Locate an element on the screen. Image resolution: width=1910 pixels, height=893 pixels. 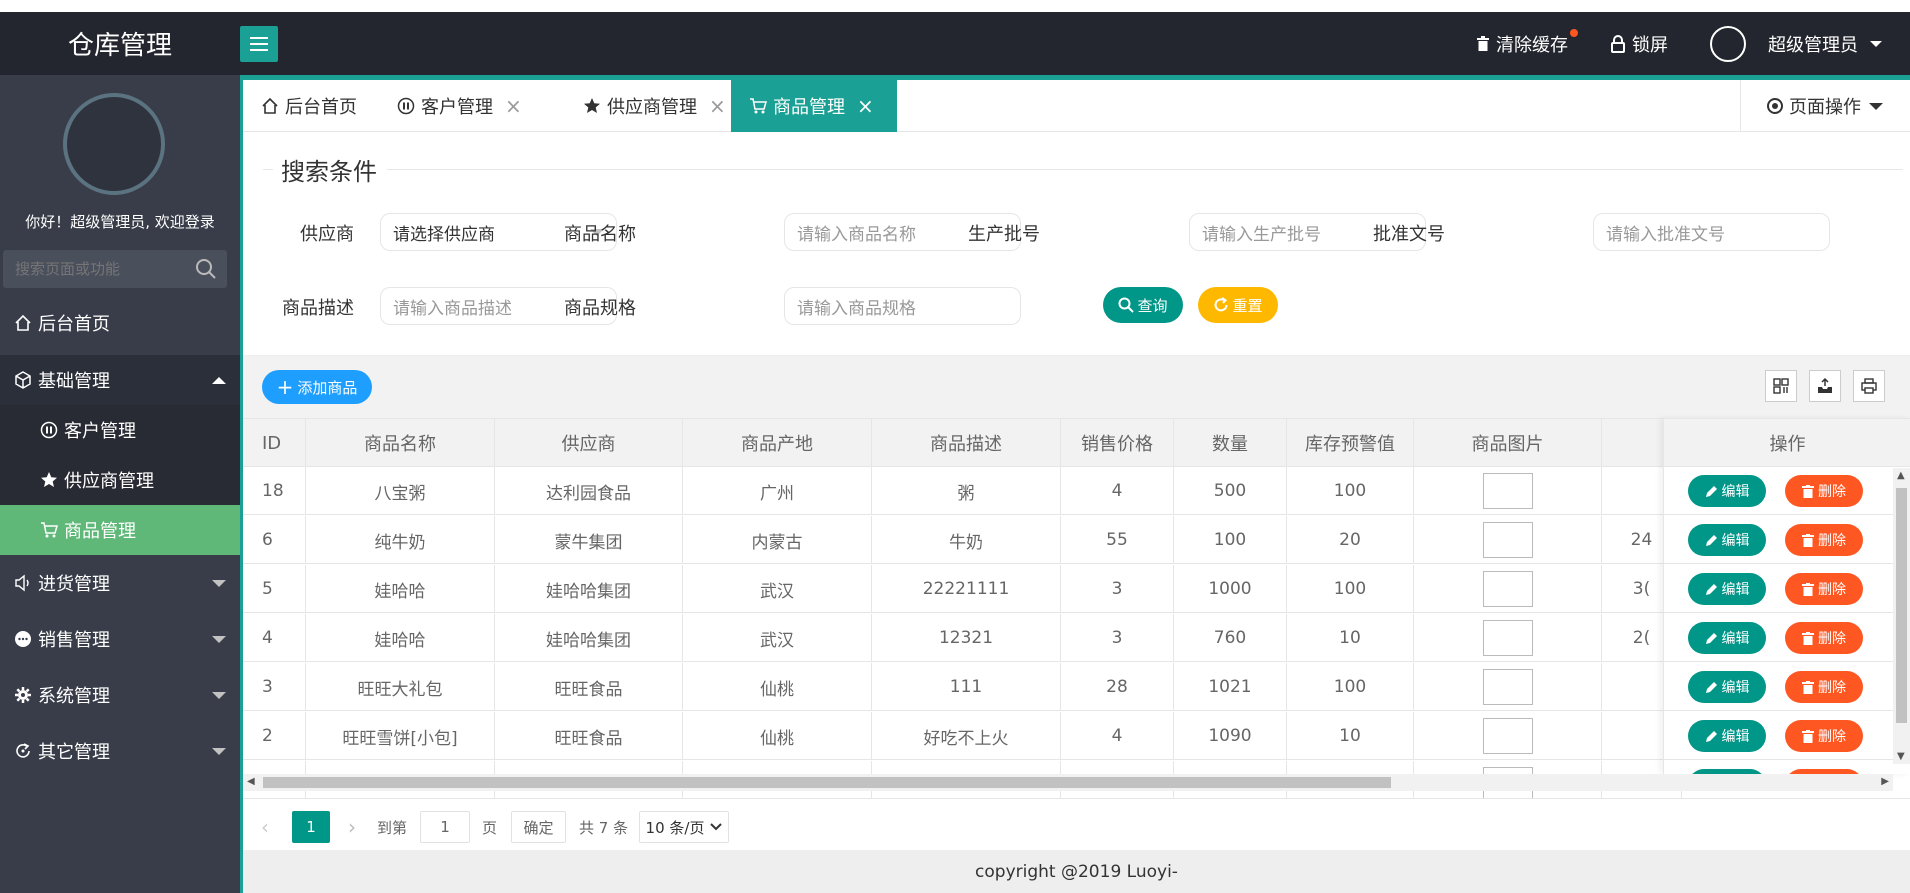
clear-cache-button: 清除缓存 is located at coordinates (1527, 42).